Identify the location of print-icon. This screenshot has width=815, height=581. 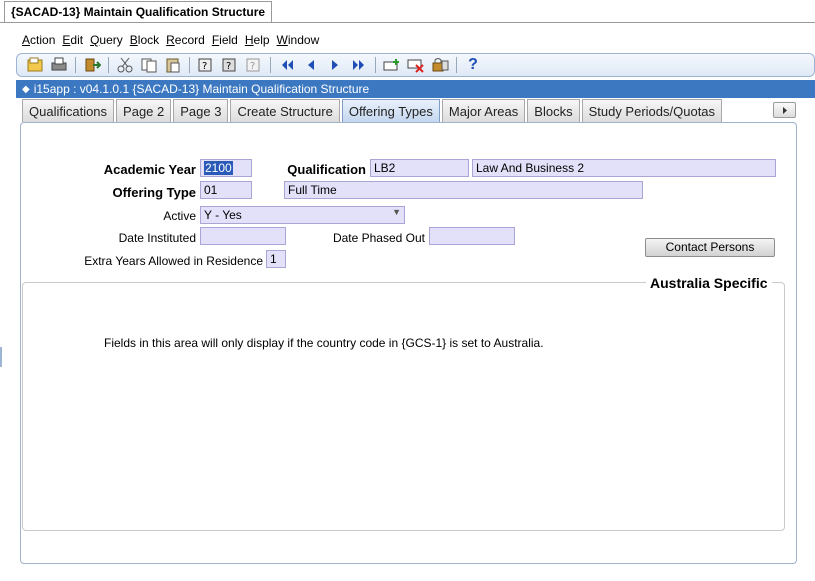
(59, 65).